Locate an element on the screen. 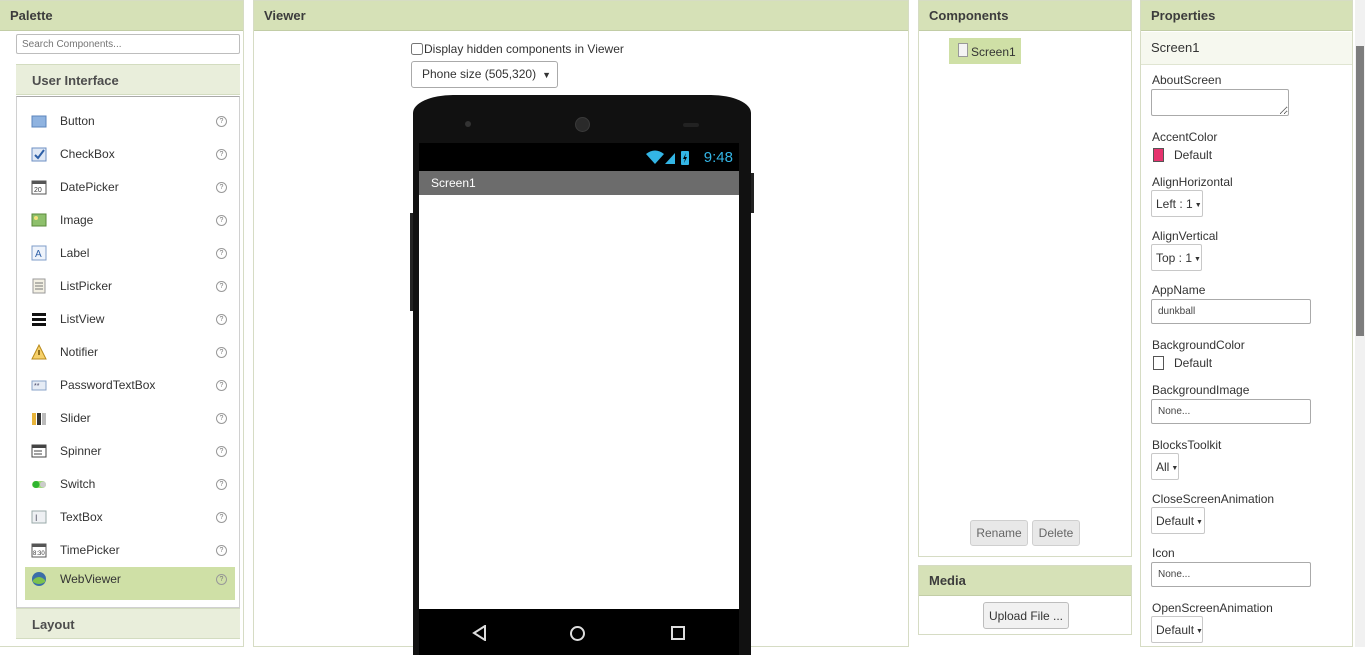  svg-text: I is located at coordinates (36, 518).